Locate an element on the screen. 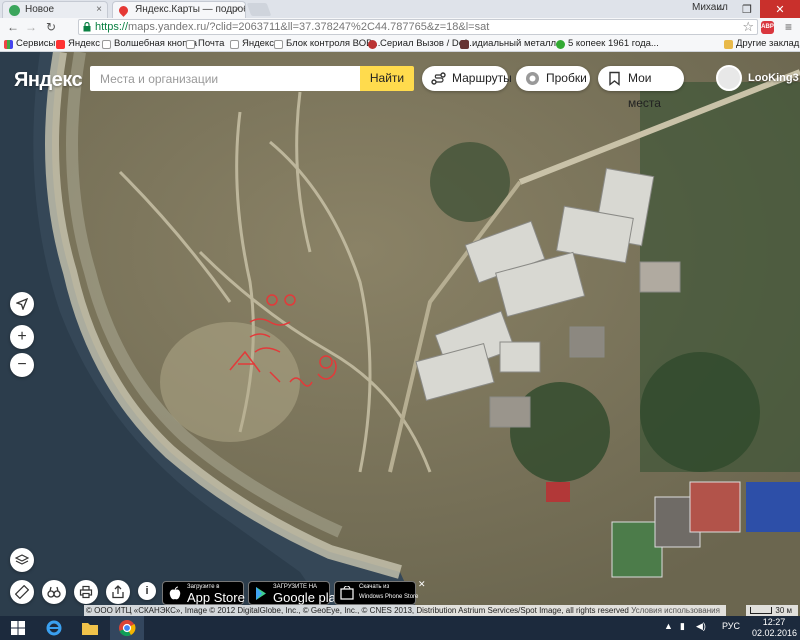 This screenshot has width=800, height=640. yandex-icon is located at coordinates (60, 44).